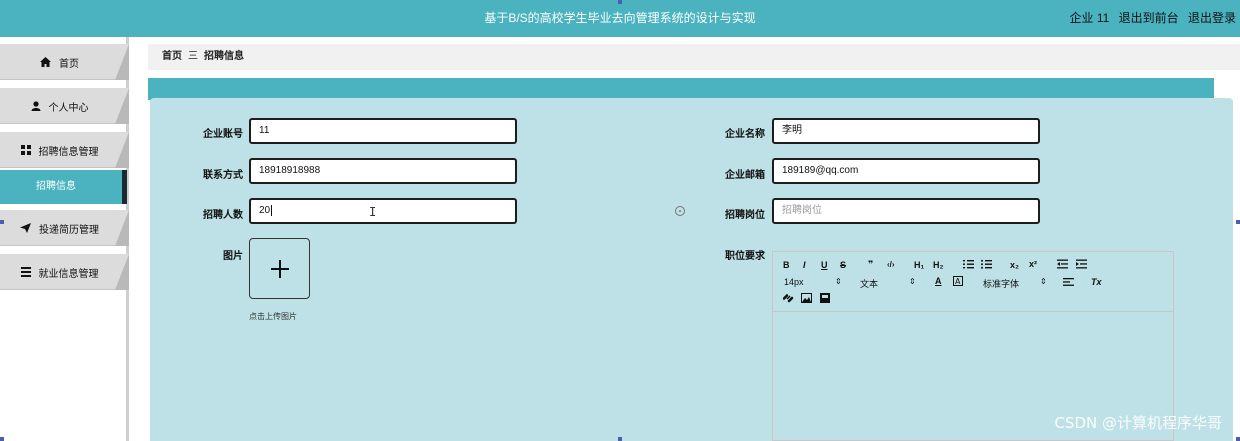 The image size is (1240, 441). What do you see at coordinates (745, 256) in the screenshot?
I see `requirements-label: 职位要求` at bounding box center [745, 256].